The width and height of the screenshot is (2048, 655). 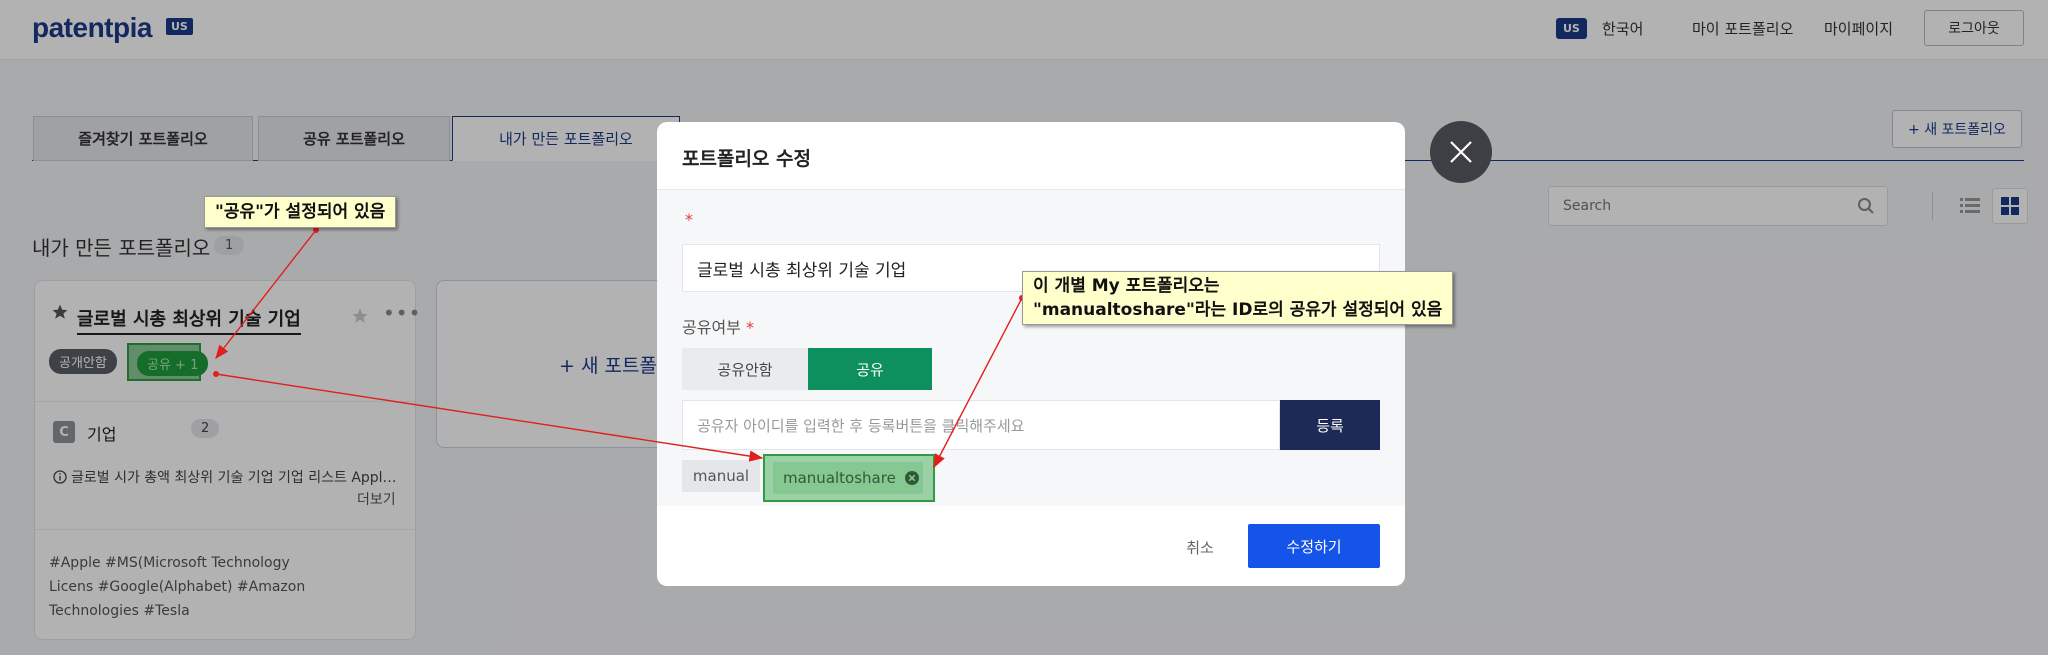 What do you see at coordinates (1314, 546) in the screenshot?
I see `save-button: 수정하기` at bounding box center [1314, 546].